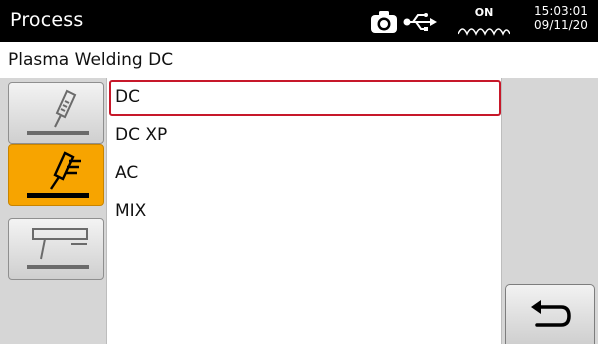 The height and width of the screenshot is (344, 598). I want to click on list-item-label: AC, so click(127, 173).